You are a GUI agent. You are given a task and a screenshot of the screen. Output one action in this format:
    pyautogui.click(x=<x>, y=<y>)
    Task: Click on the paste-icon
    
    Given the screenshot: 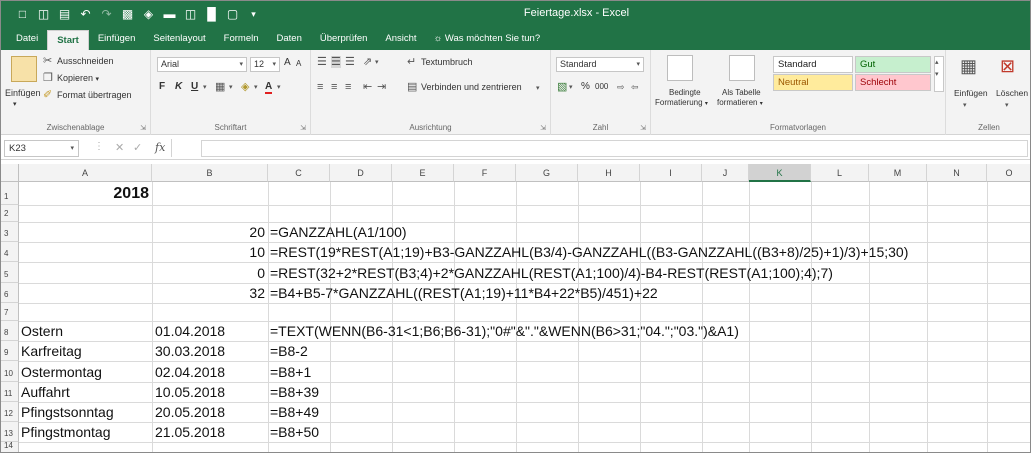 What is the action you would take?
    pyautogui.click(x=24, y=69)
    